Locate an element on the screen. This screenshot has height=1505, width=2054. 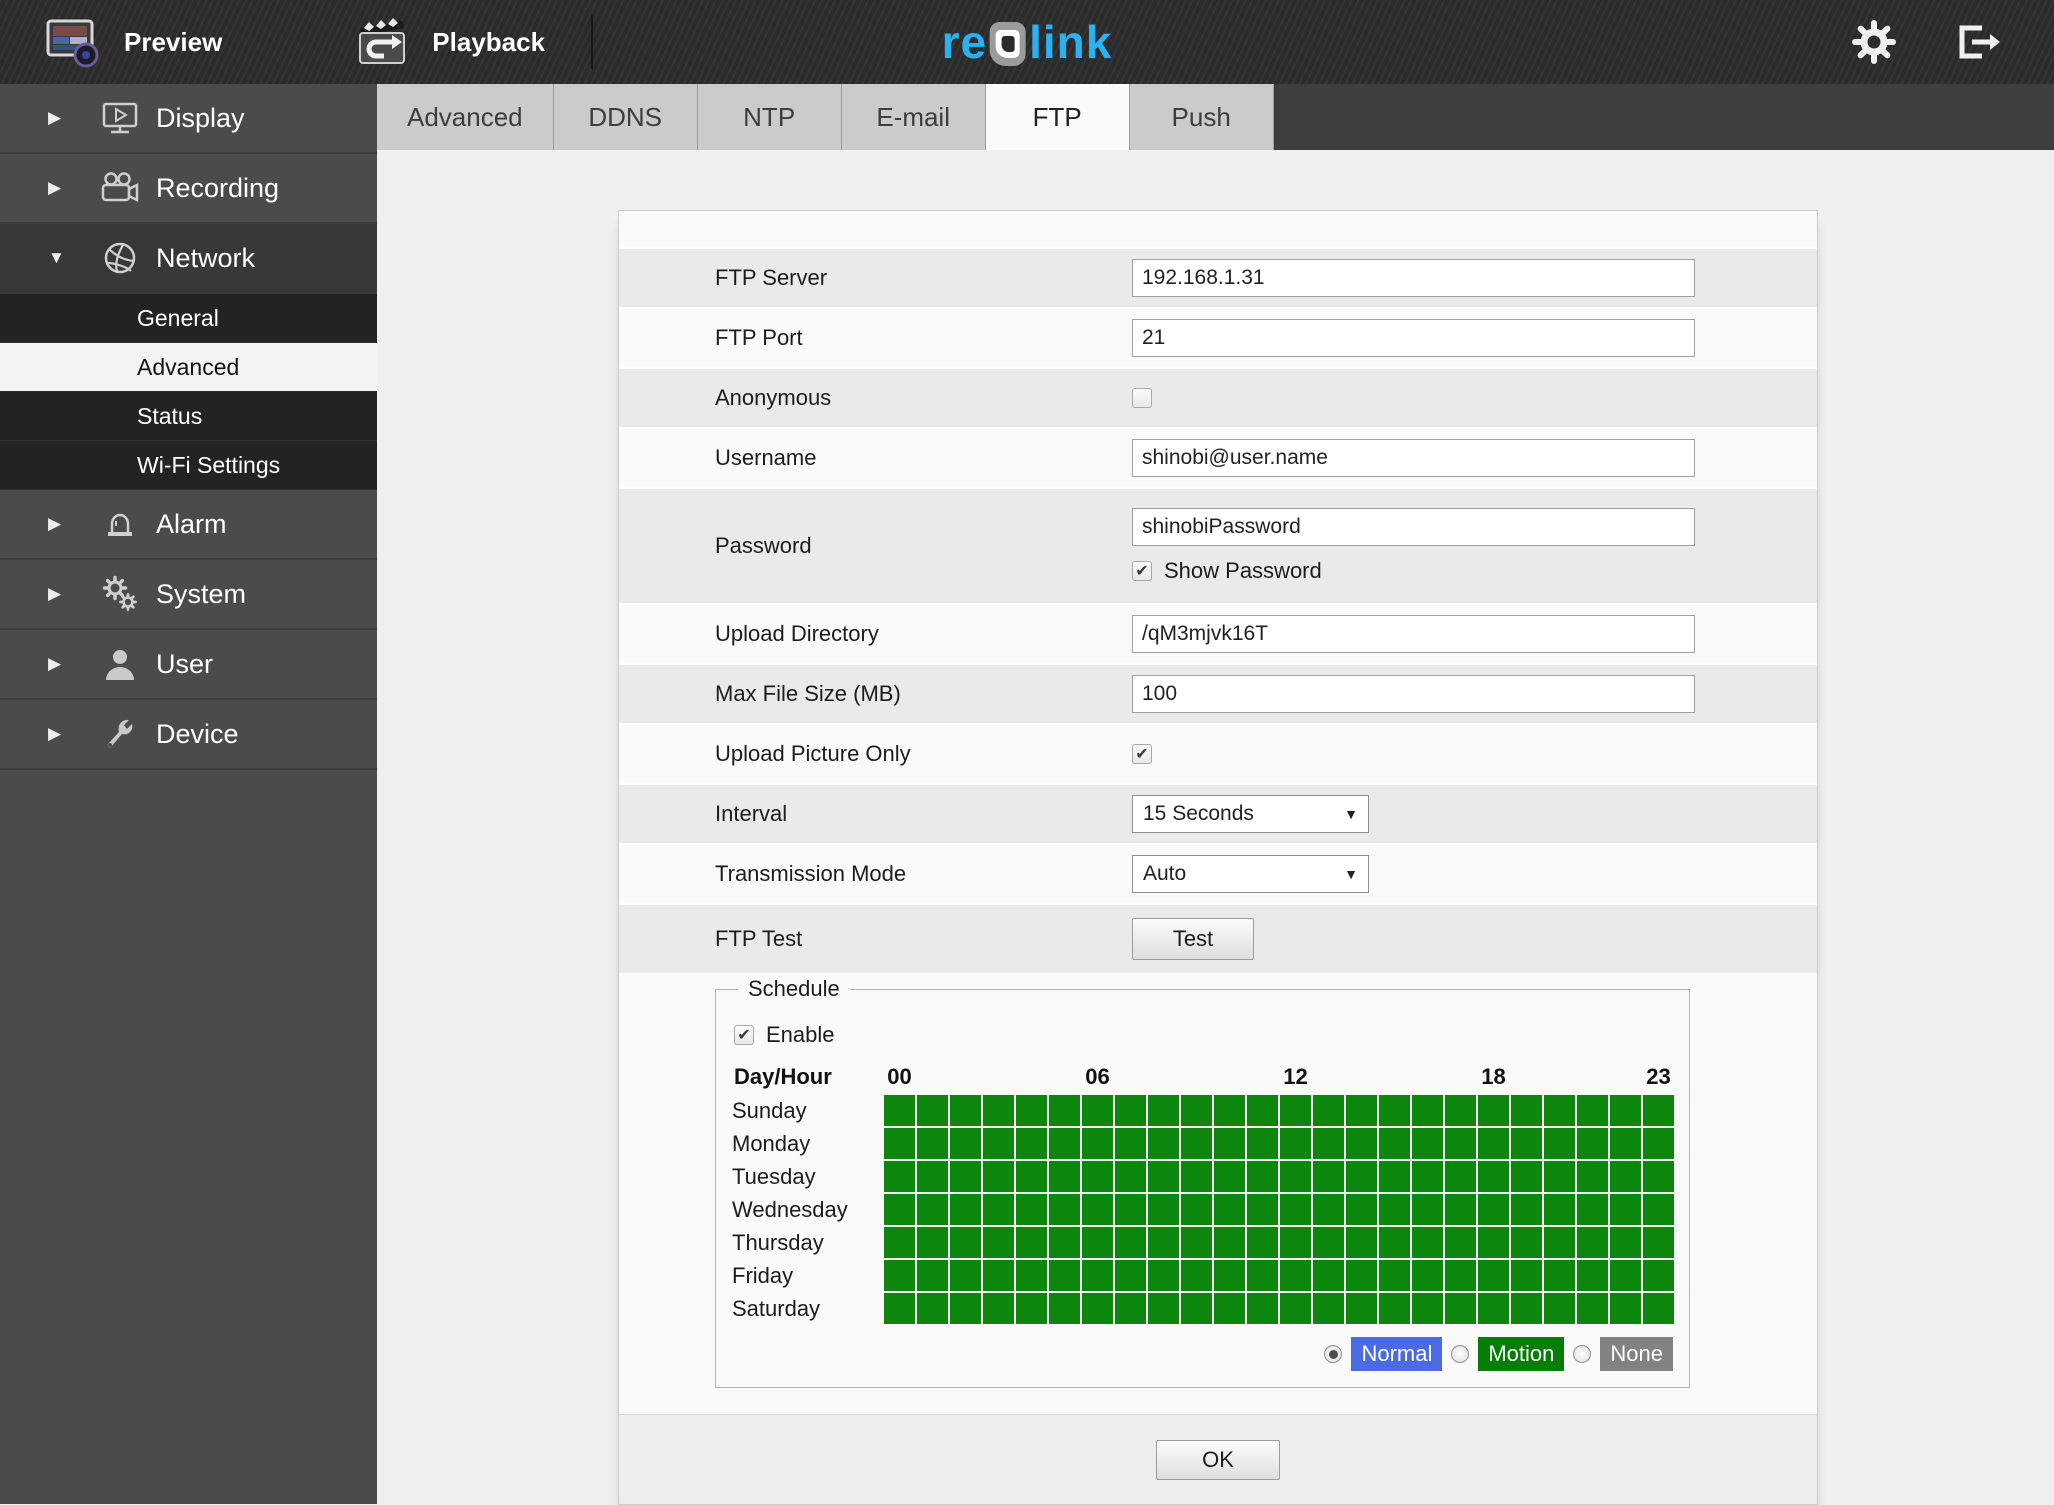
tab-ddns: DDNS is located at coordinates (626, 117).